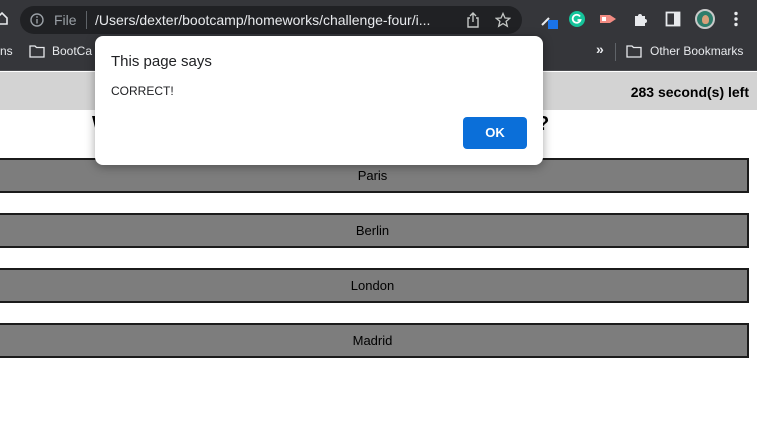 The width and height of the screenshot is (757, 440). I want to click on video-extension-icon, so click(608, 21).